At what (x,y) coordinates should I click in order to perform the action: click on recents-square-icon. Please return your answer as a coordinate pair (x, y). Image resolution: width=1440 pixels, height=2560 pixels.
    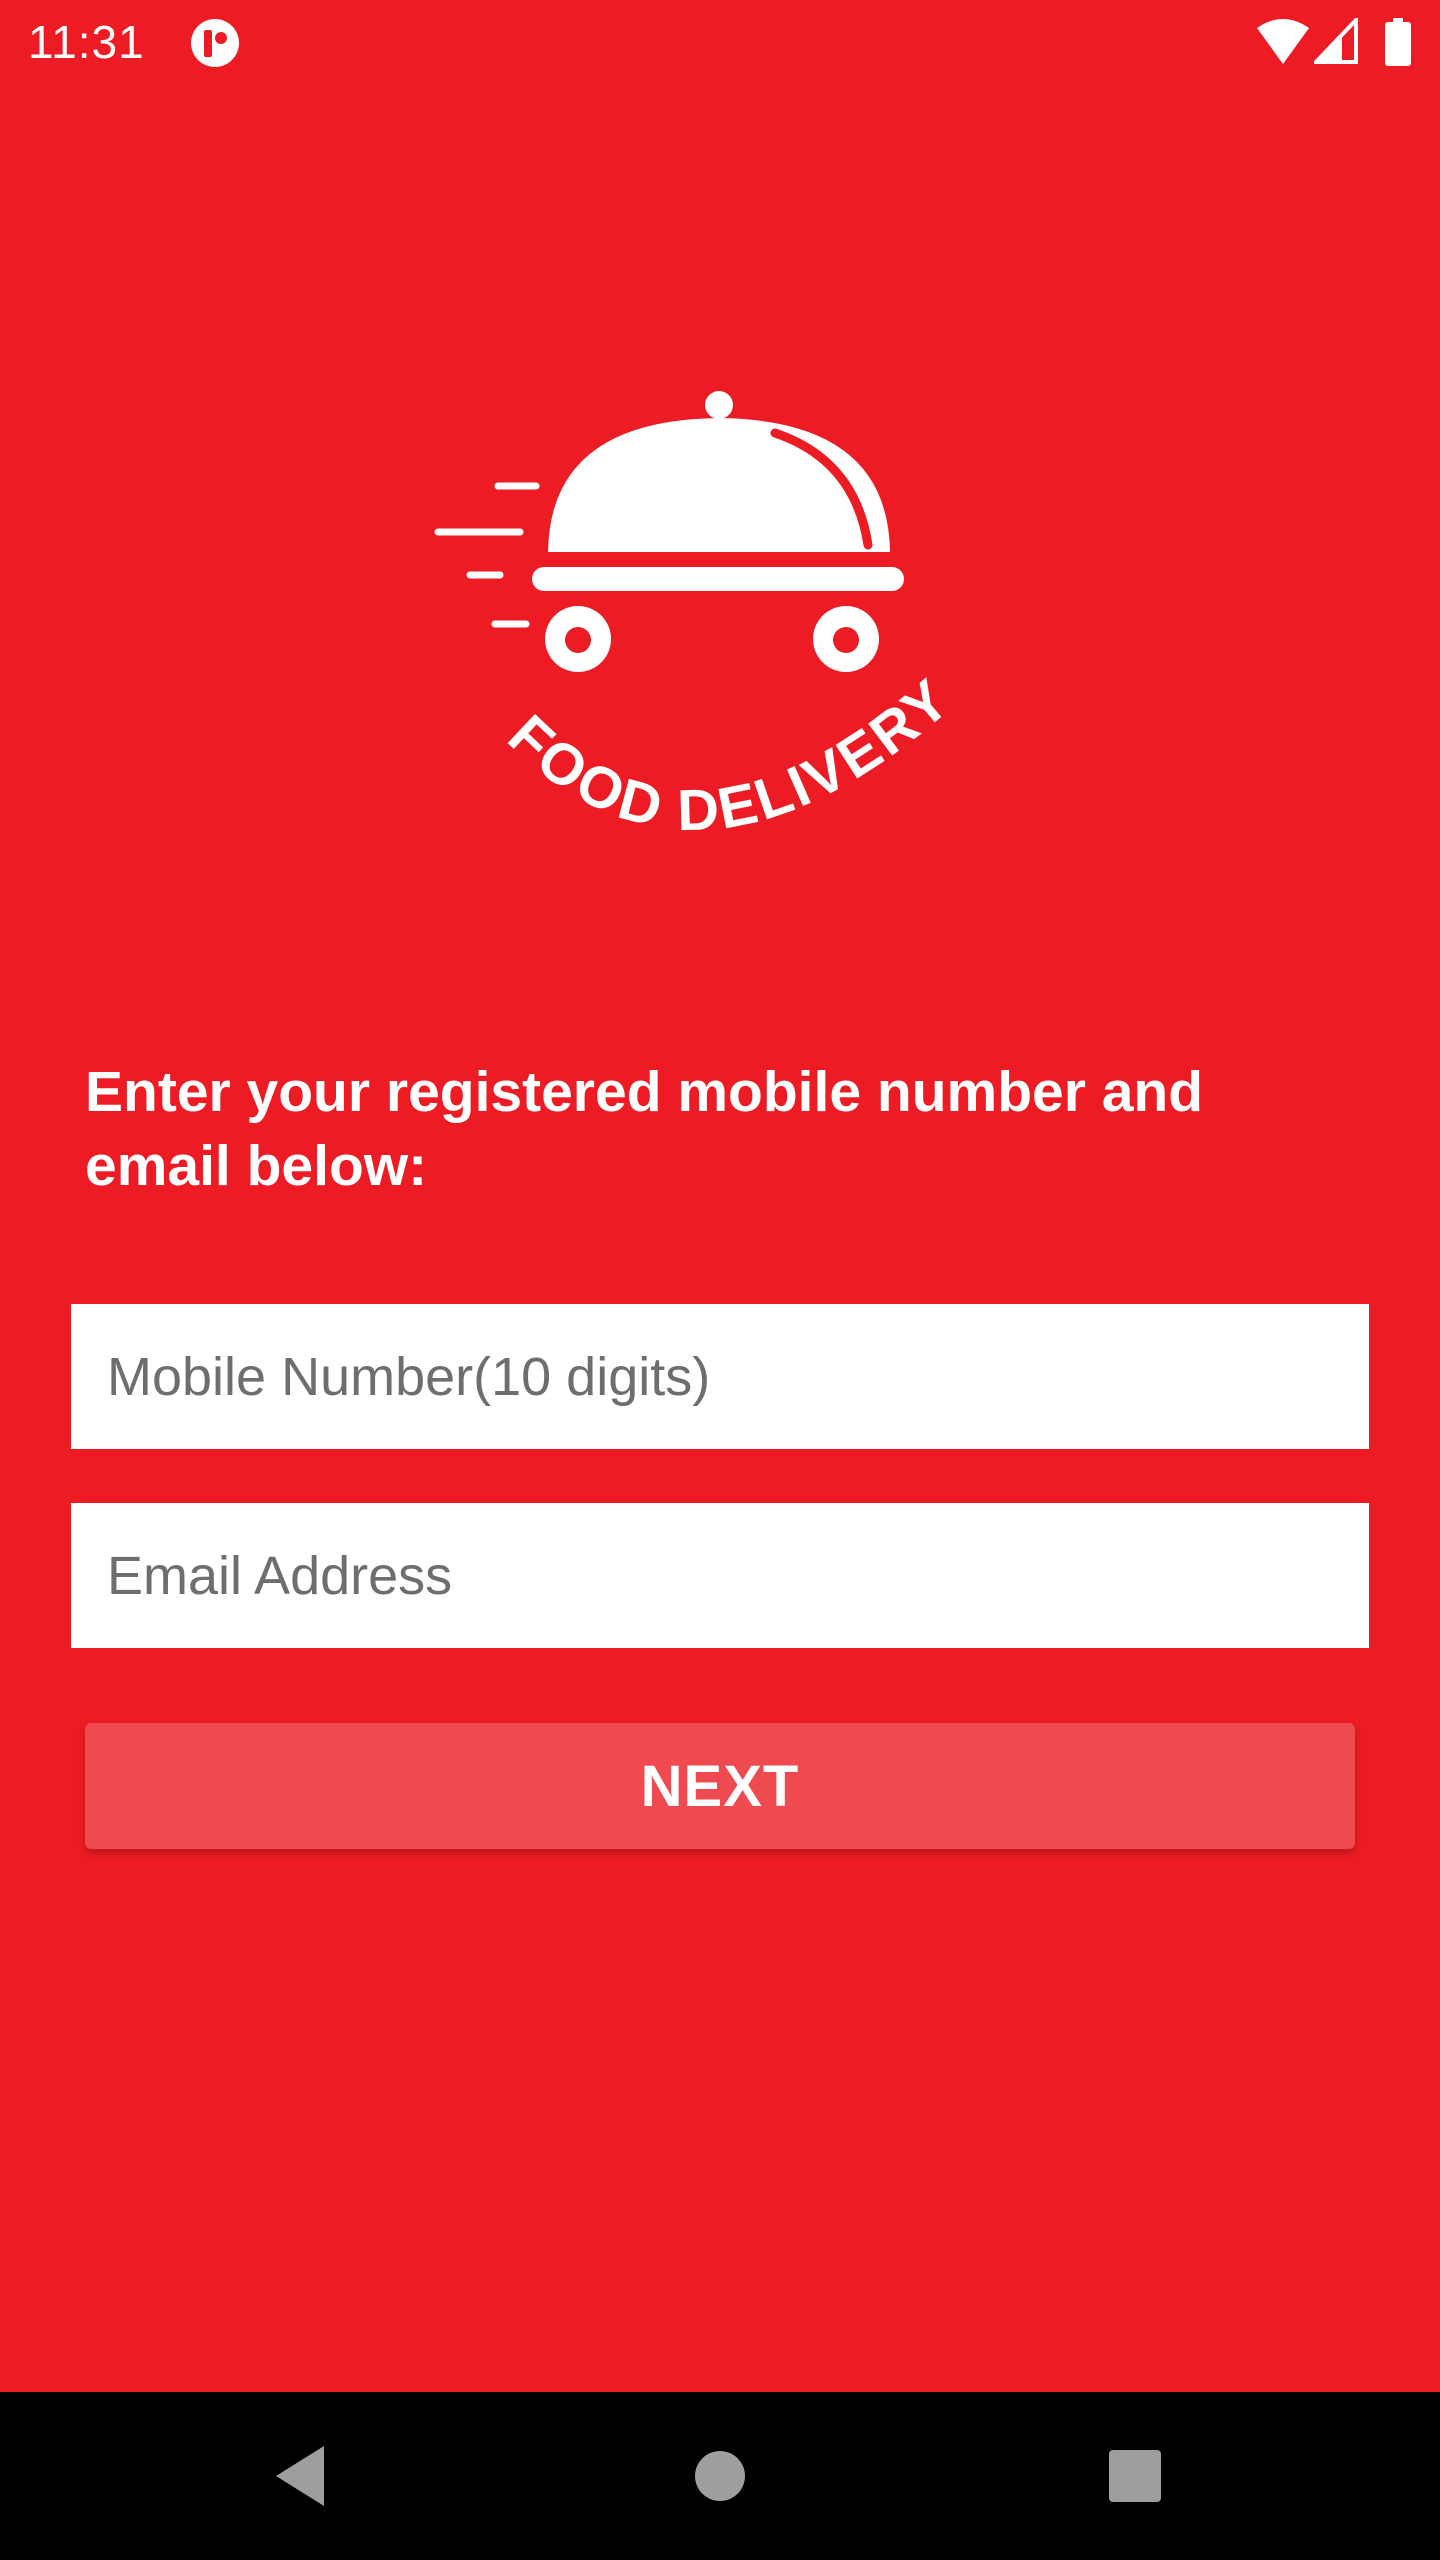
    Looking at the image, I should click on (1135, 2476).